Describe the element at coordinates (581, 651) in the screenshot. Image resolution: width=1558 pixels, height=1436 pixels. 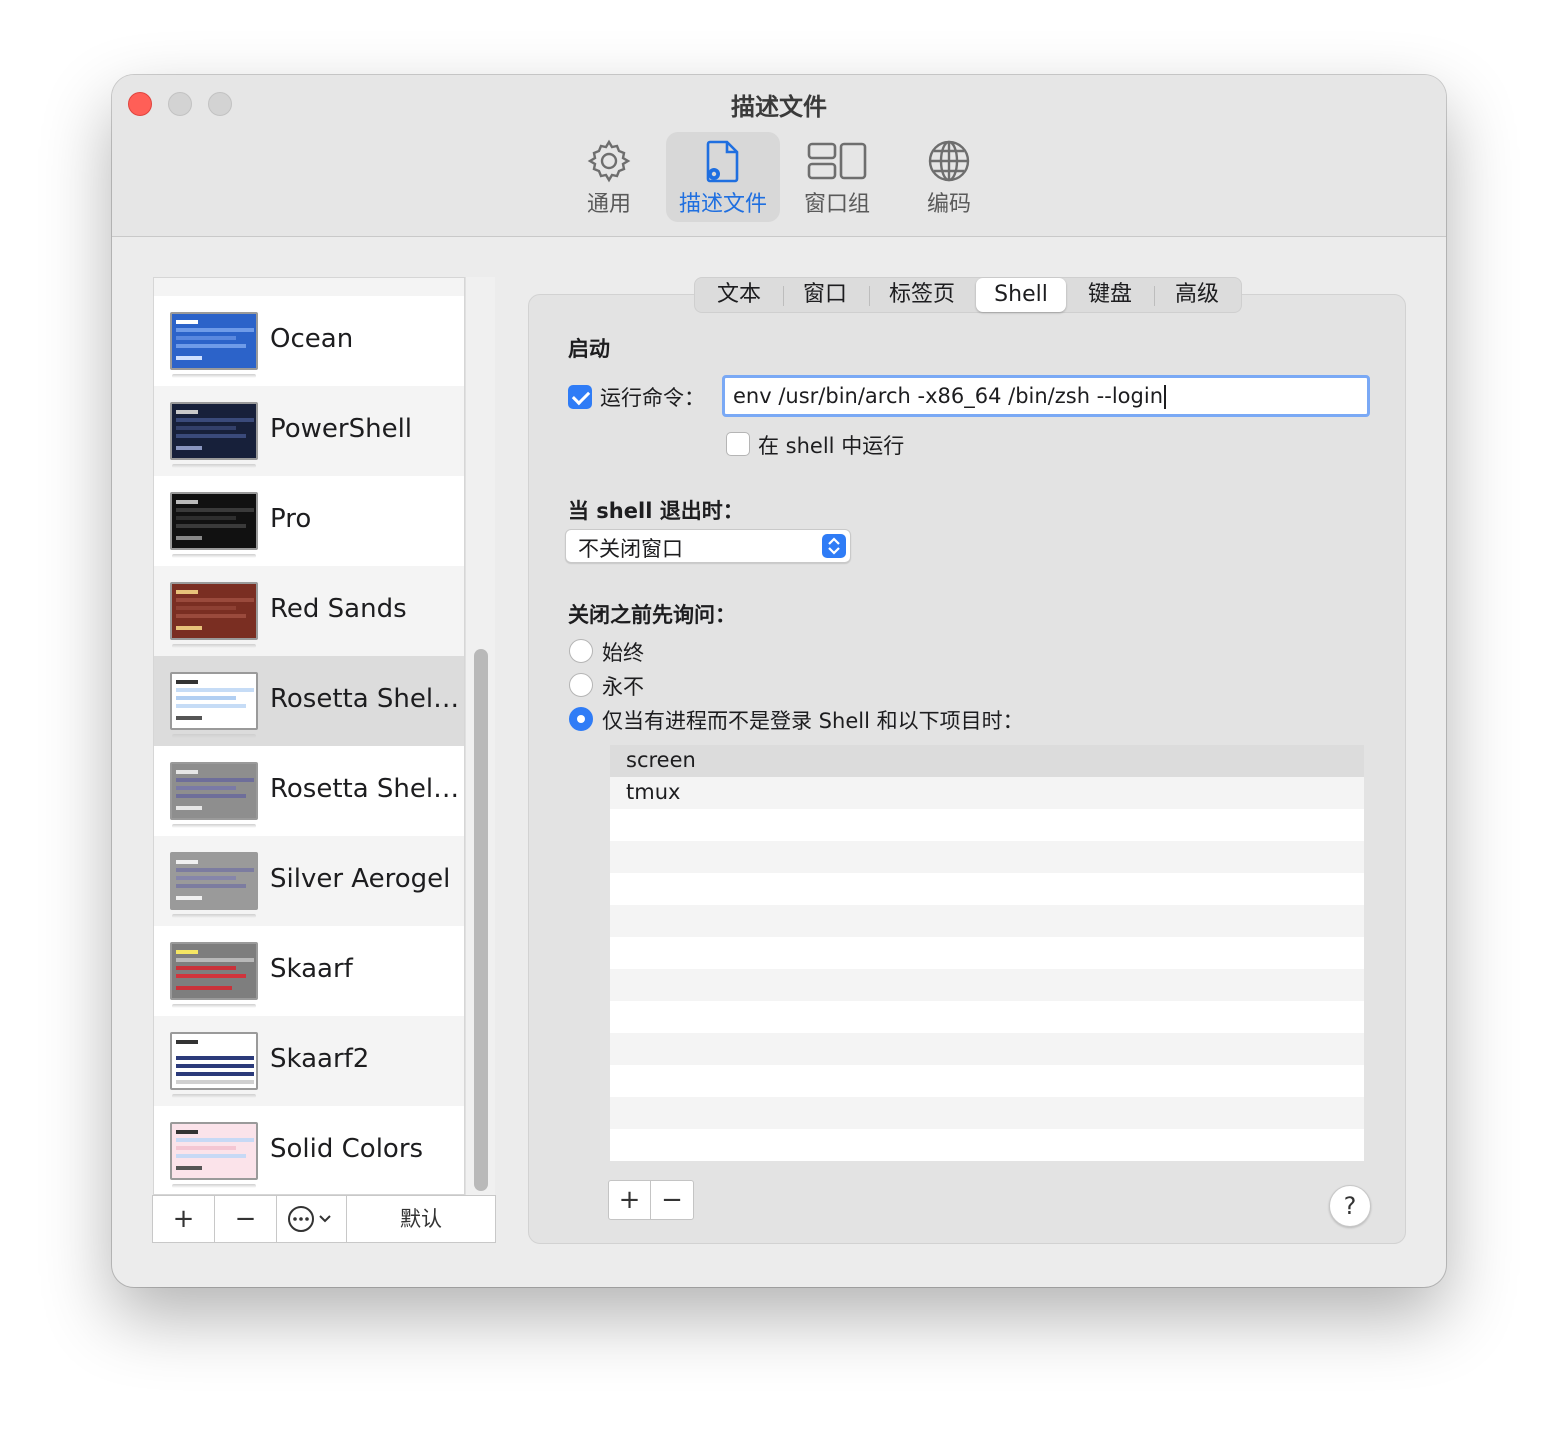
I see `ask-always-radio` at that location.